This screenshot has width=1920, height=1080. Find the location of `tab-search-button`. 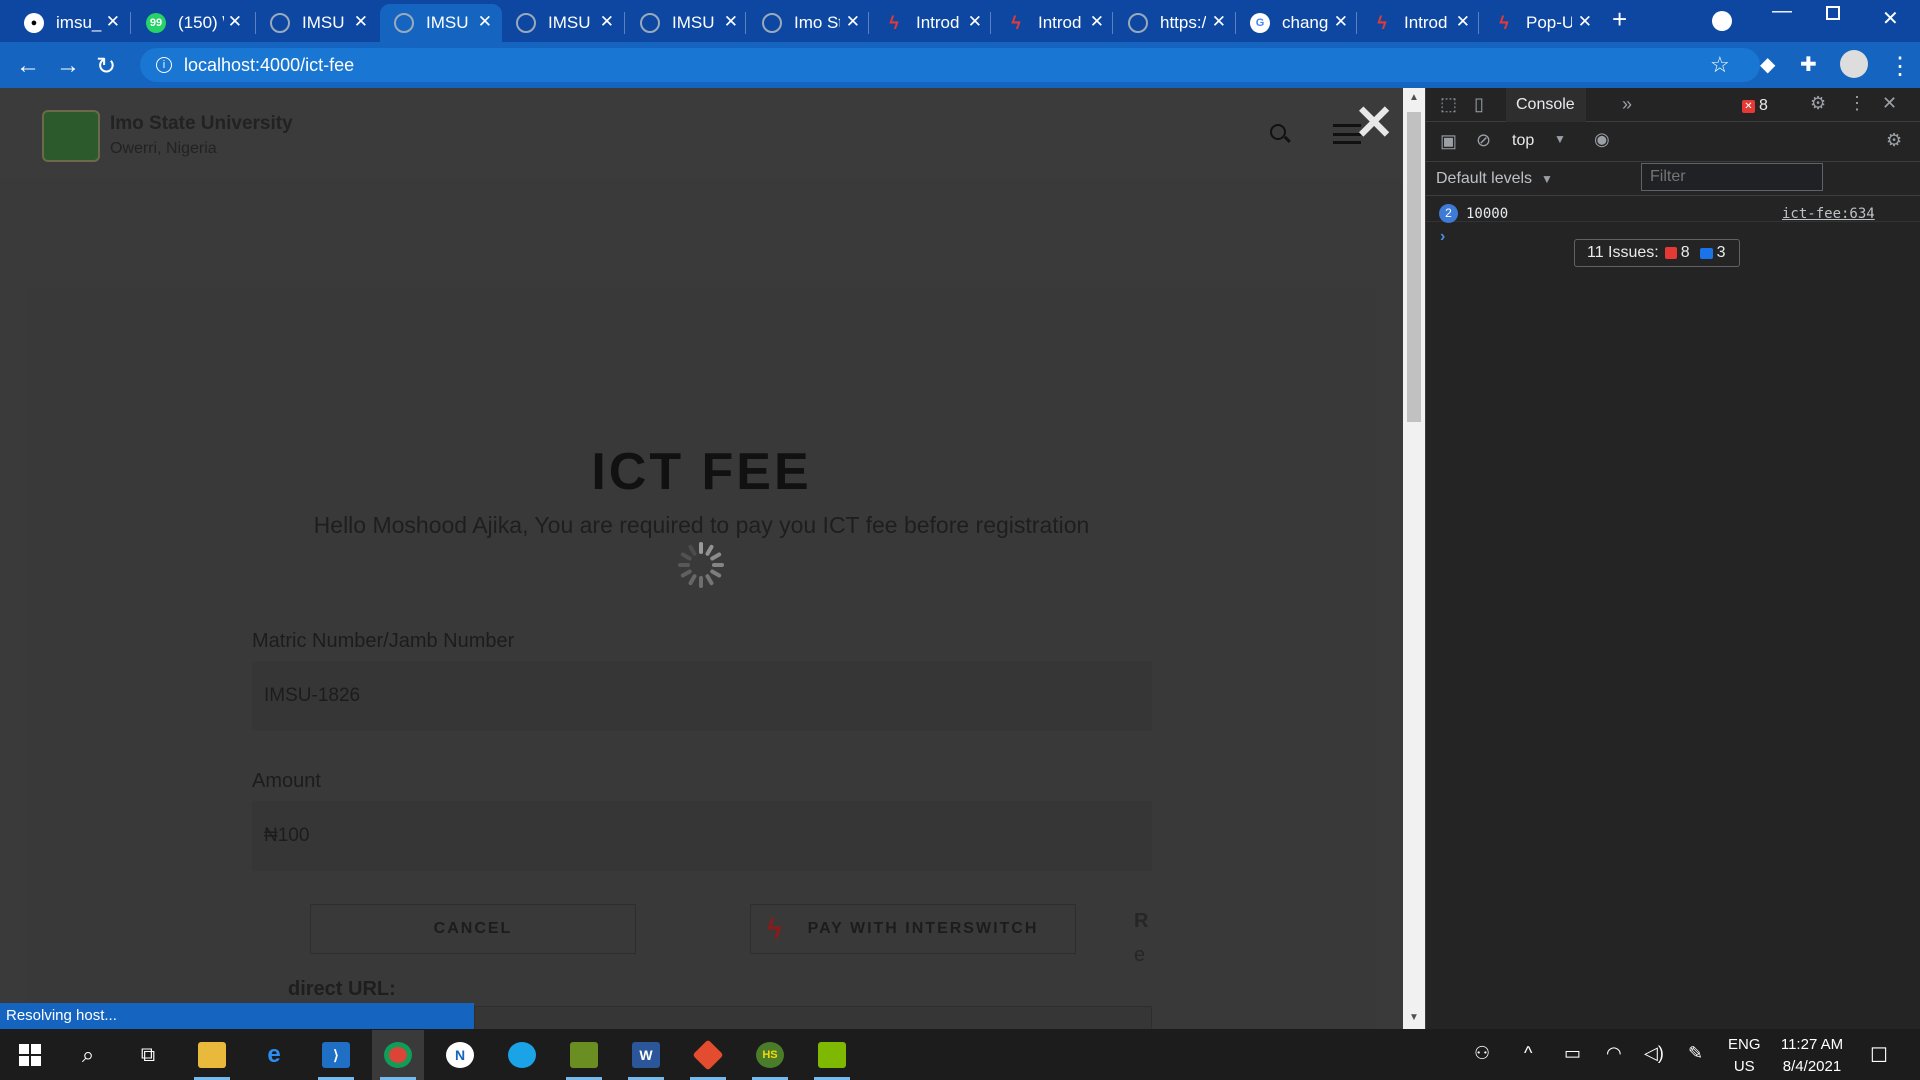

tab-search-button is located at coordinates (1722, 21).